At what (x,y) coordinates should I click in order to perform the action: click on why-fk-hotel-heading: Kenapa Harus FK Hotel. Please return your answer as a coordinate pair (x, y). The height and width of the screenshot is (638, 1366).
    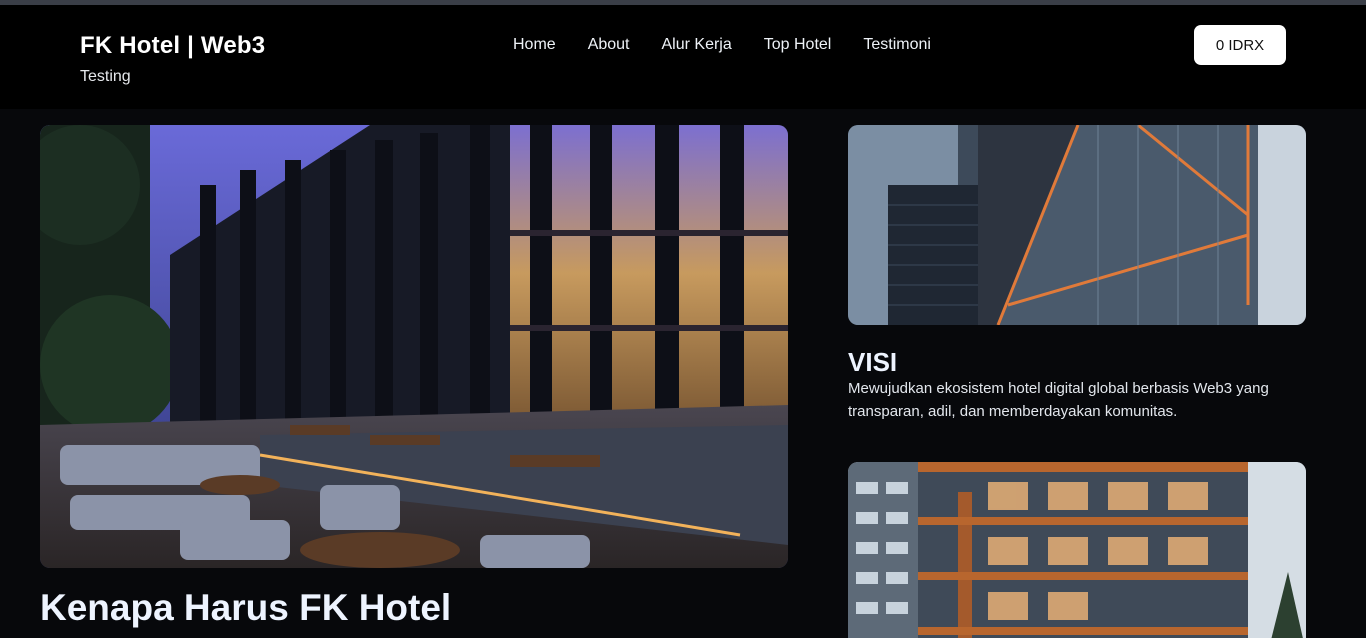
    Looking at the image, I should click on (246, 607).